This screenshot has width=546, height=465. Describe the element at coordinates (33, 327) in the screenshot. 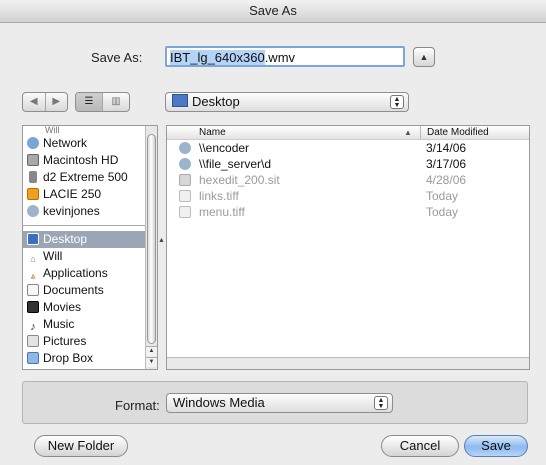

I see `music-icon: ♪` at that location.